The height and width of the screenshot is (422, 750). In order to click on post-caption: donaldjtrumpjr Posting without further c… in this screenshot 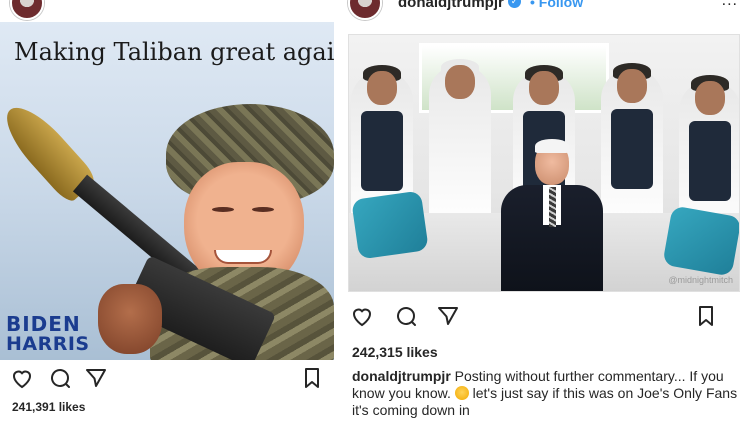, I will do `click(548, 393)`.